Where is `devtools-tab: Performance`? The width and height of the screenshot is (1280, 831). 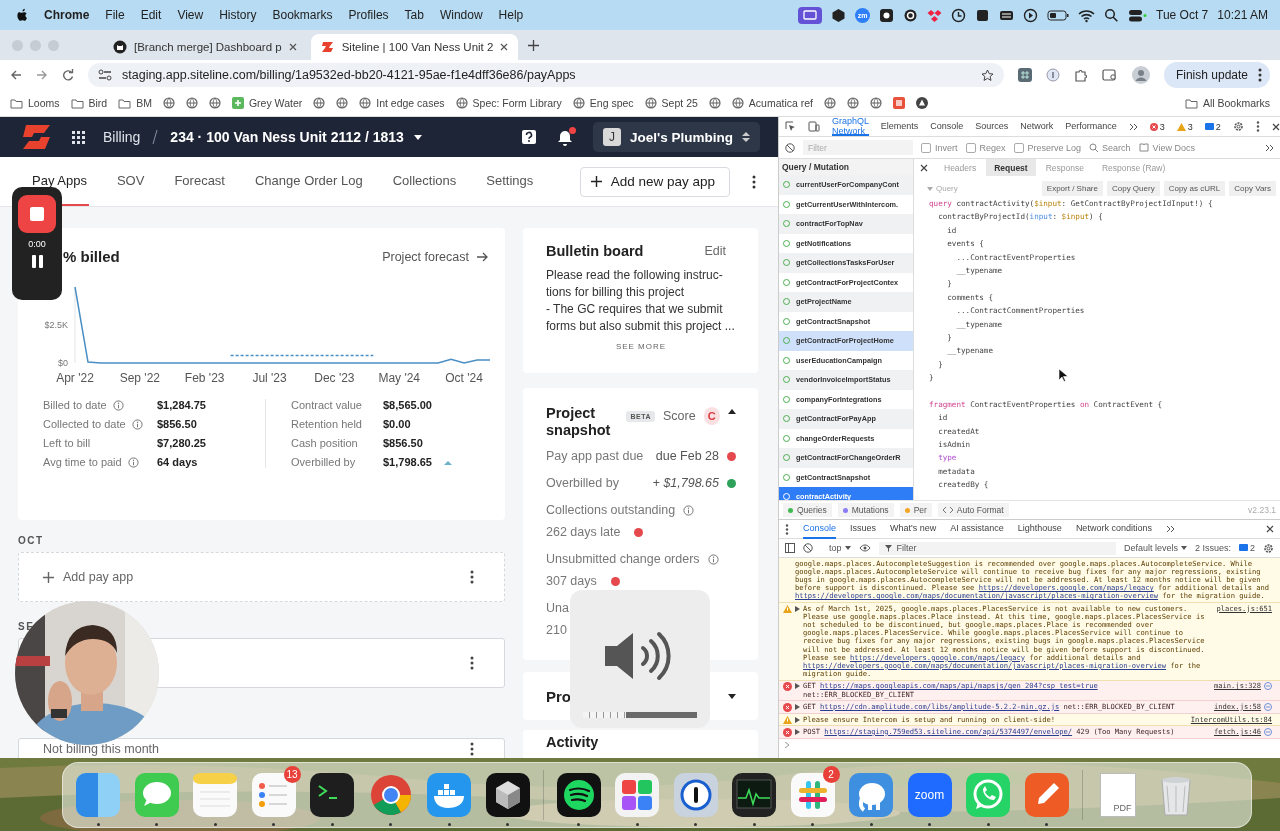 devtools-tab: Performance is located at coordinates (1091, 126).